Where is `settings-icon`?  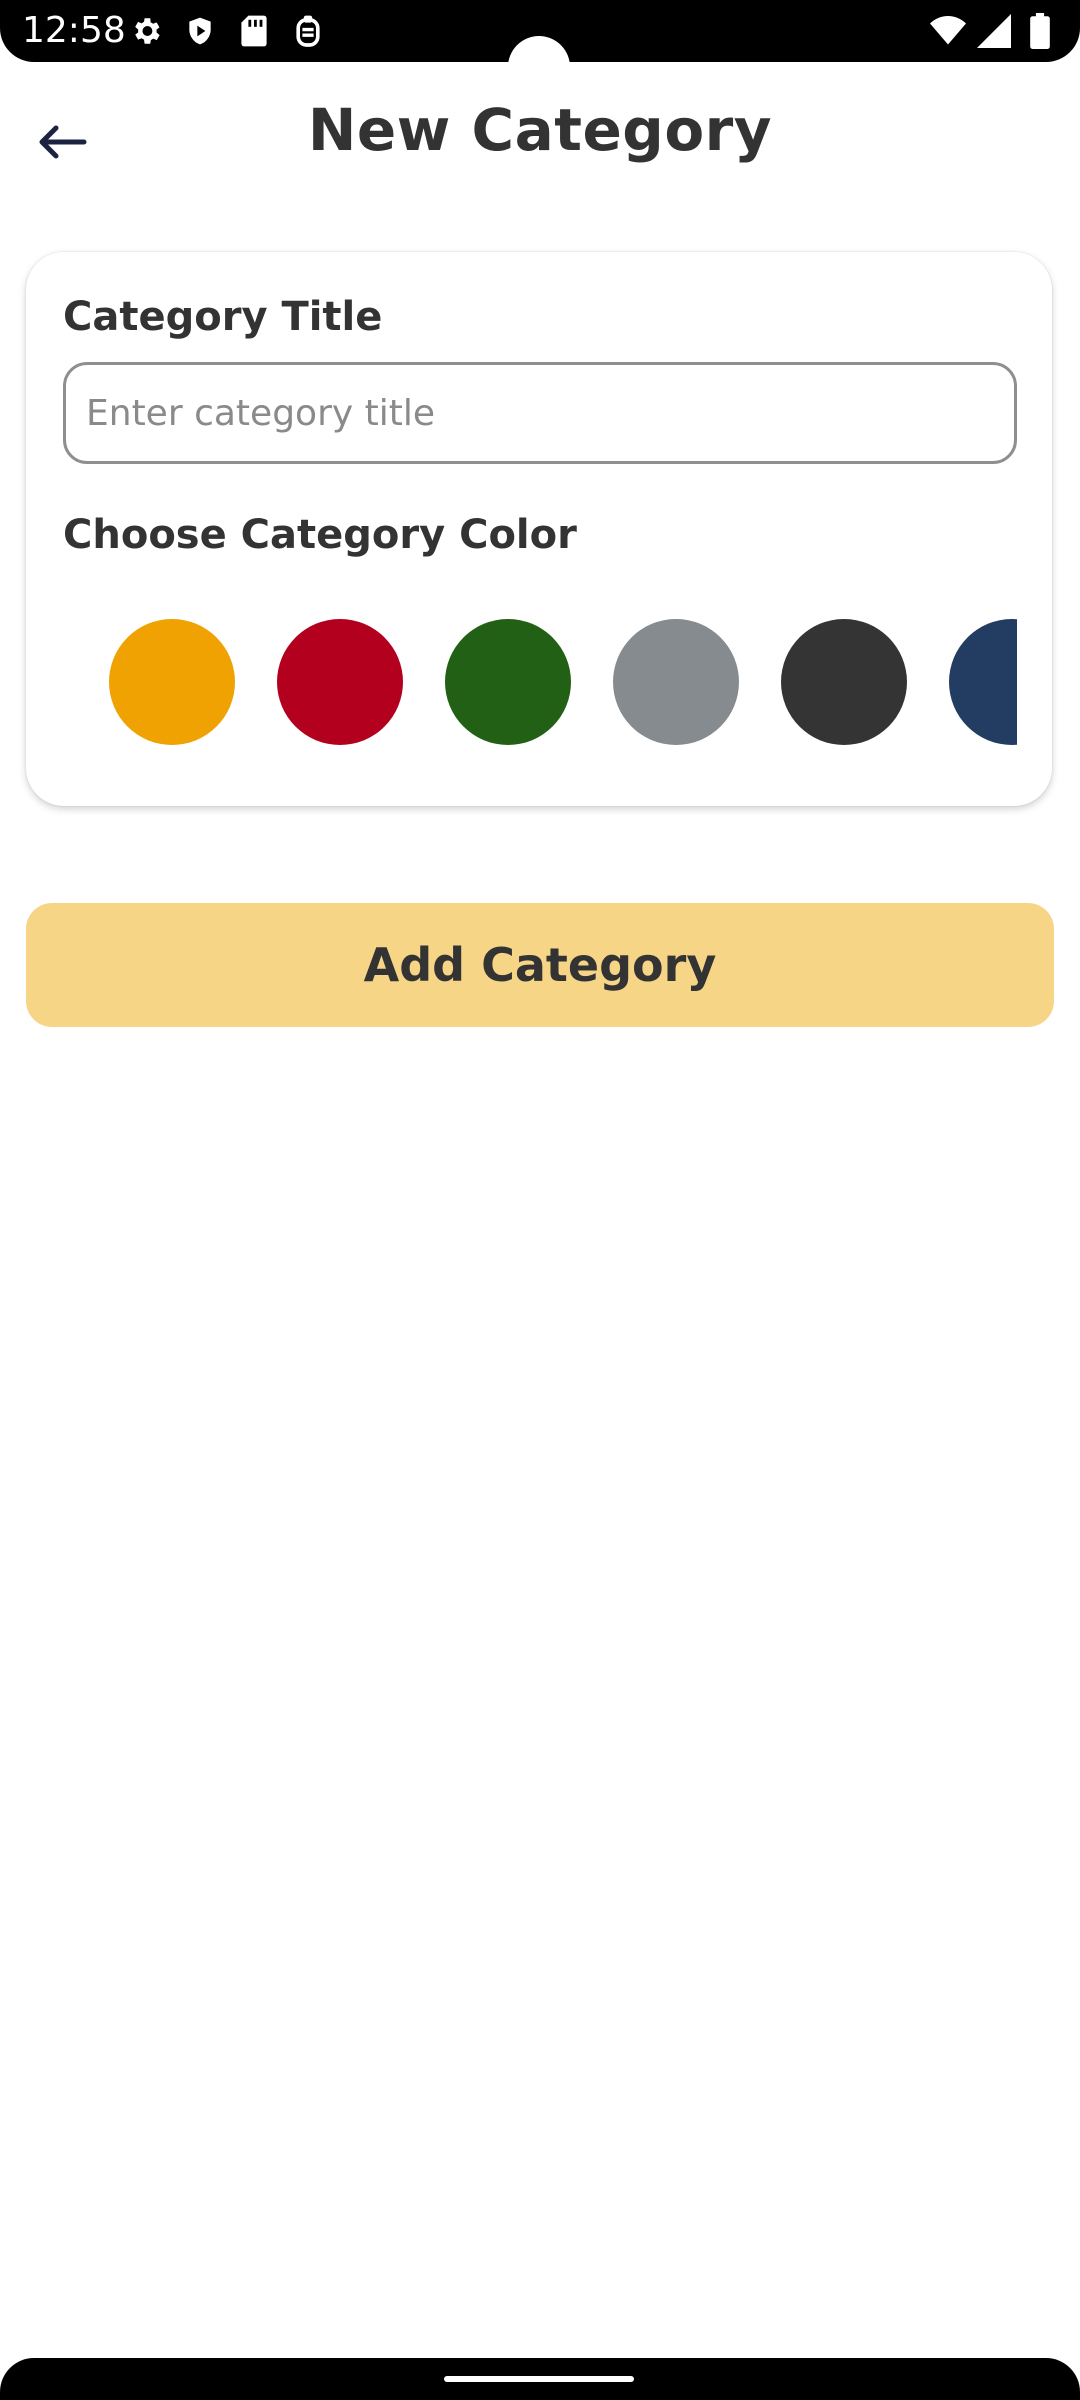 settings-icon is located at coordinates (146, 31).